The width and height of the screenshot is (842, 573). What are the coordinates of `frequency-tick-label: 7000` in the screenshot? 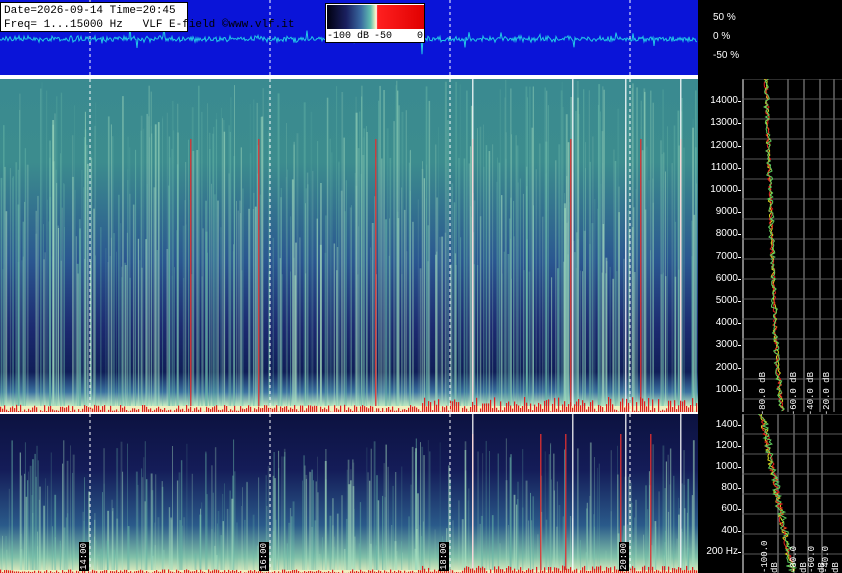 It's located at (726, 256).